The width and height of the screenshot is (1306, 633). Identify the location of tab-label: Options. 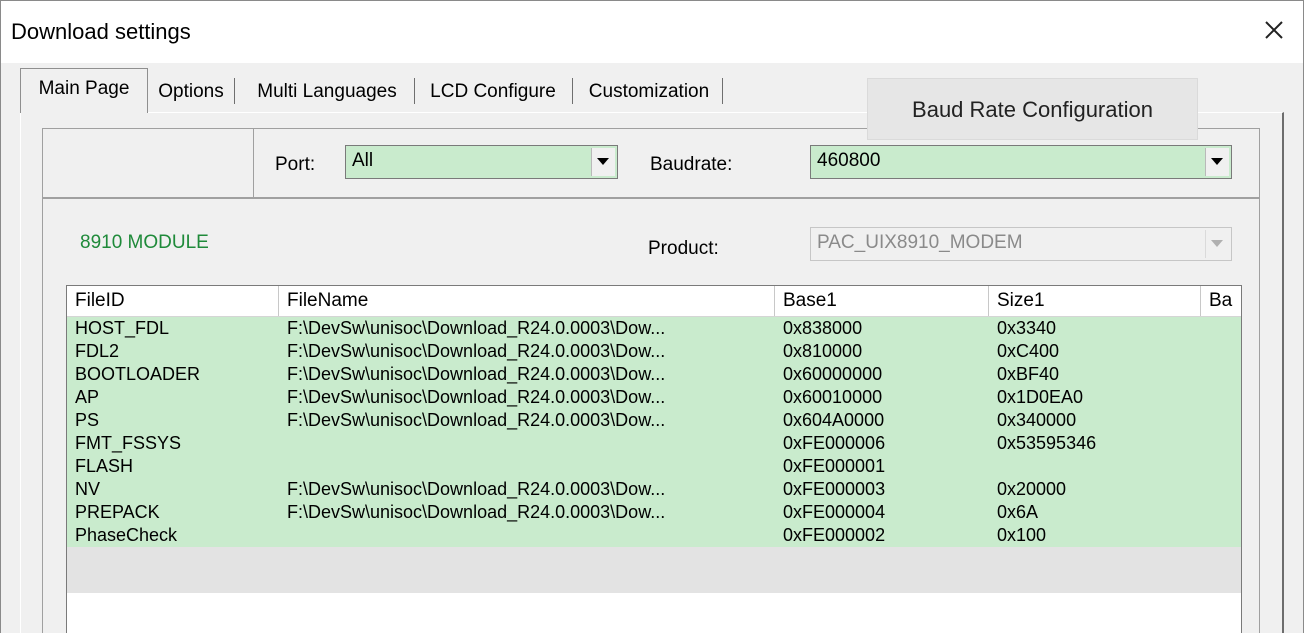
(191, 91).